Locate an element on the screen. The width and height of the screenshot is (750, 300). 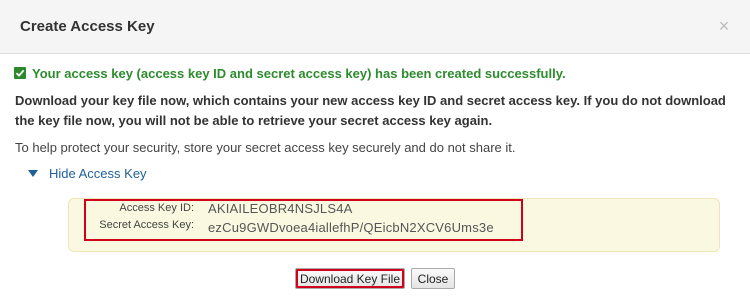
close-button: Close is located at coordinates (433, 278).